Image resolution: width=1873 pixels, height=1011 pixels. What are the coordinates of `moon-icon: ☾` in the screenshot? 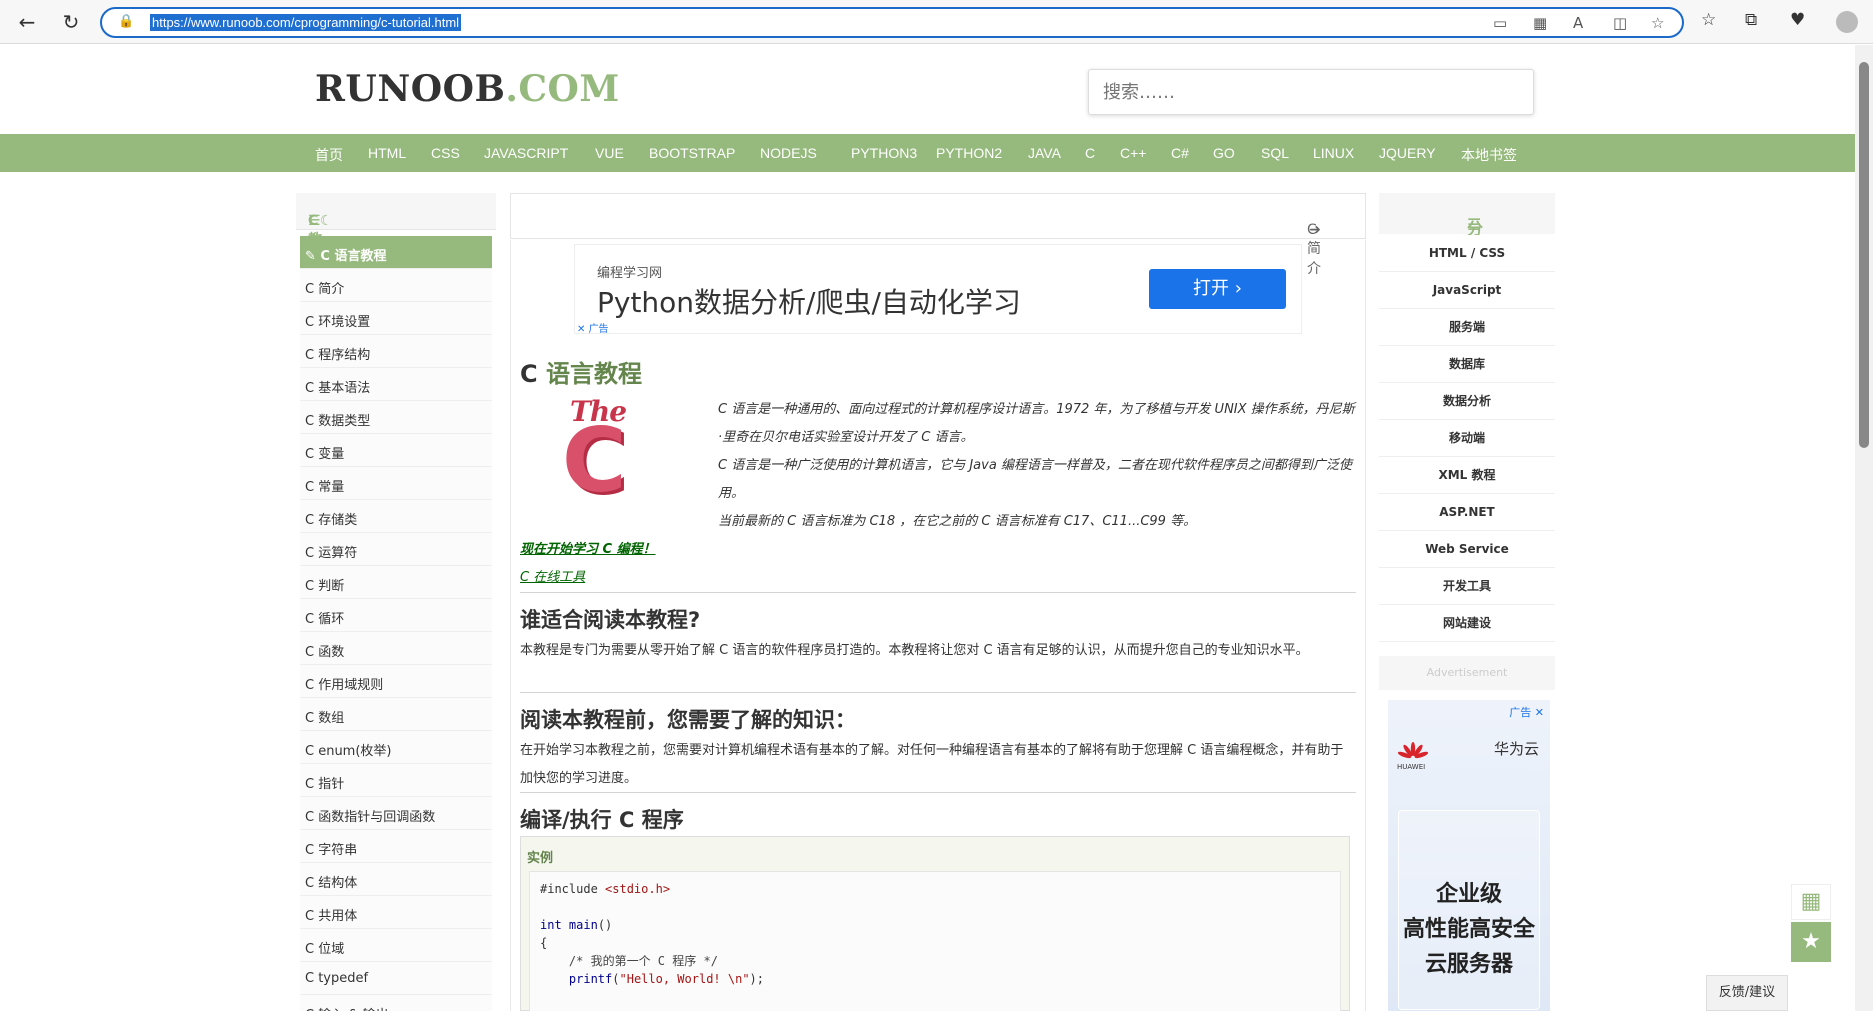 It's located at (326, 221).